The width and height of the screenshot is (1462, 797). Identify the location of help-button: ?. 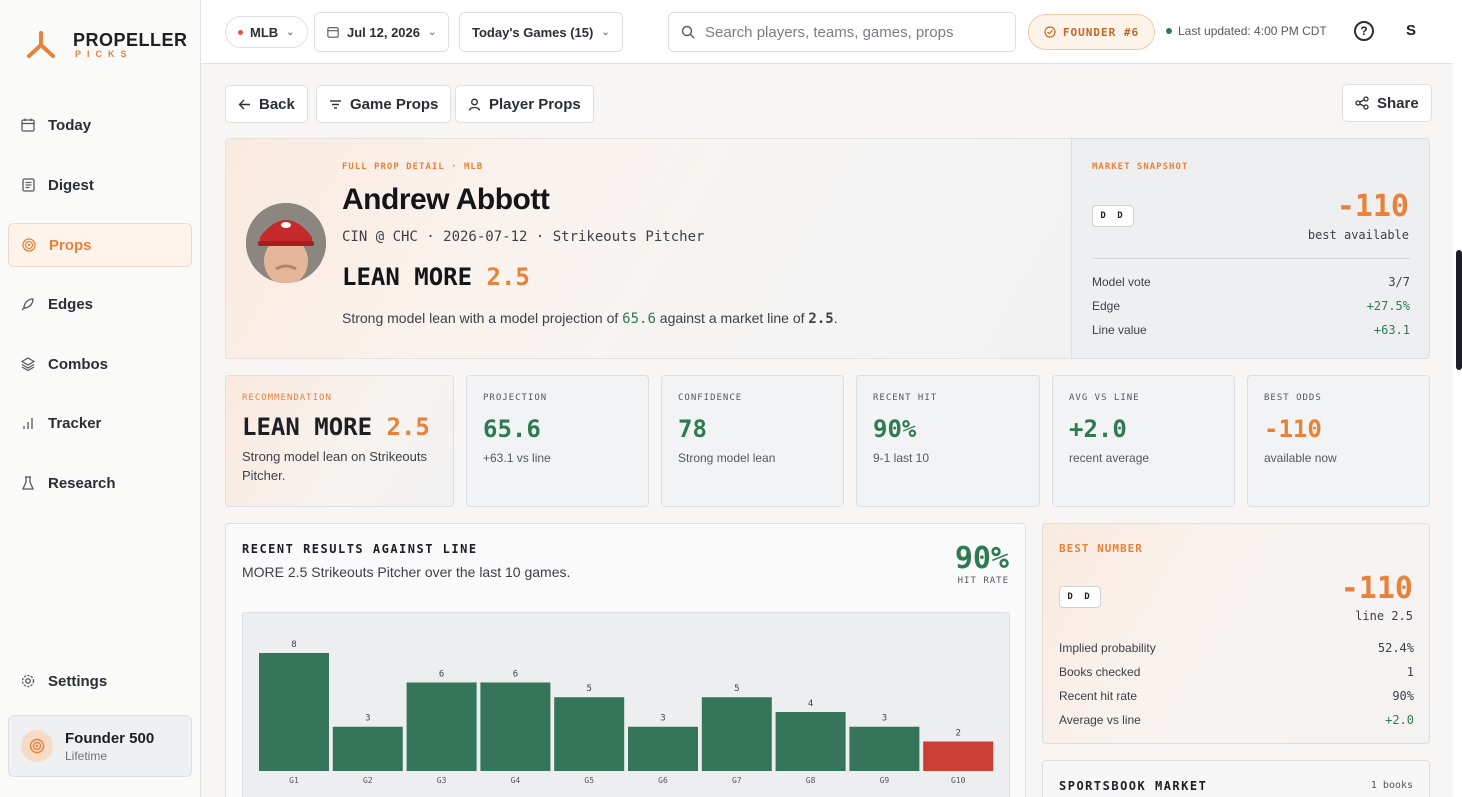
(1364, 31).